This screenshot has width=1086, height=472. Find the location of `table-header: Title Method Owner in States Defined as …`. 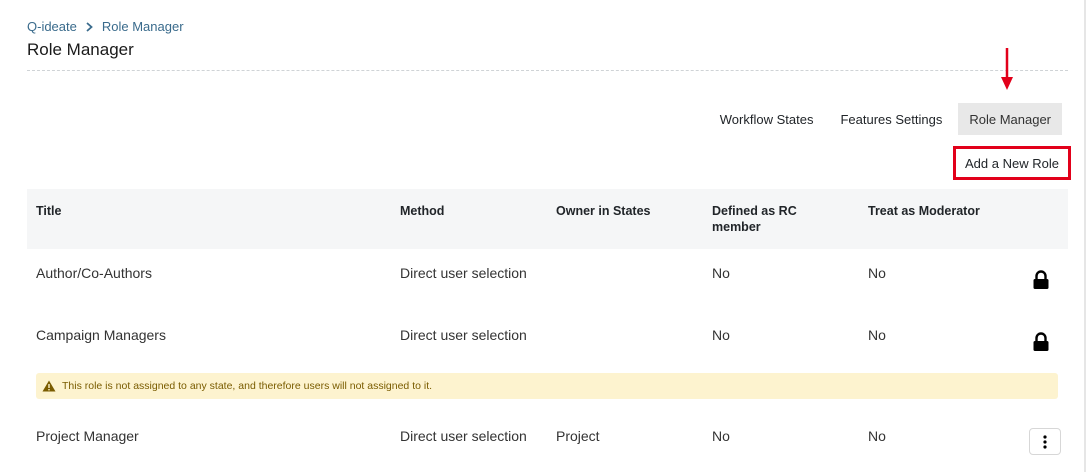

table-header: Title Method Owner in States Defined as … is located at coordinates (547, 219).